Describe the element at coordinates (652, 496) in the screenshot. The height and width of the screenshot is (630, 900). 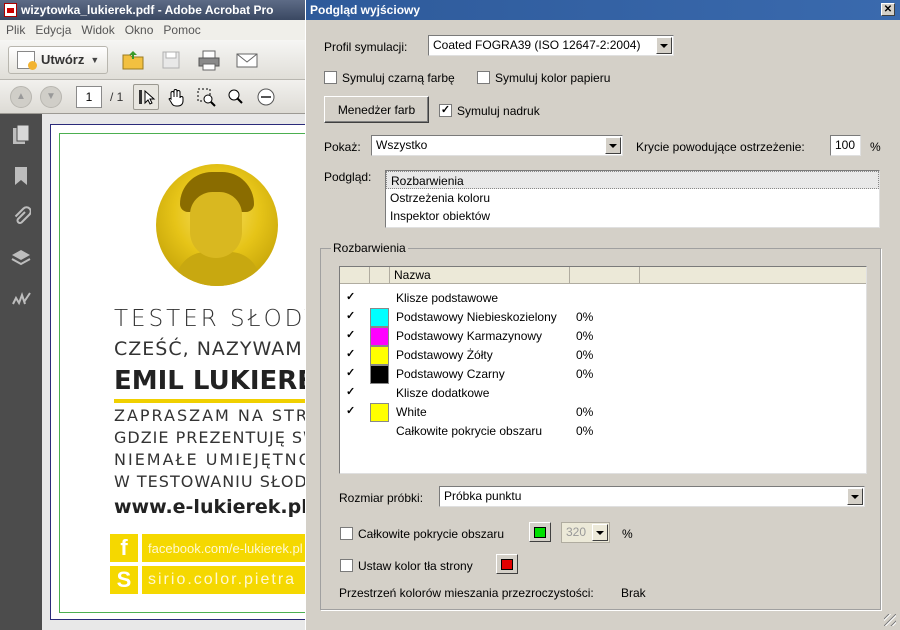
I see `sample-size-select: Próbka punktu` at that location.